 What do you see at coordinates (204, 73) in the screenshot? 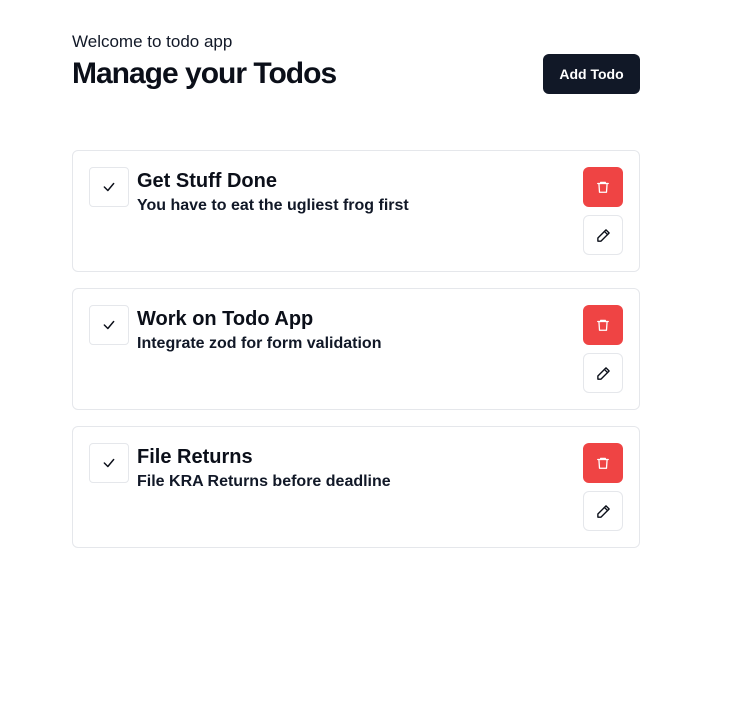
I see `page-title: Manage your Todos` at bounding box center [204, 73].